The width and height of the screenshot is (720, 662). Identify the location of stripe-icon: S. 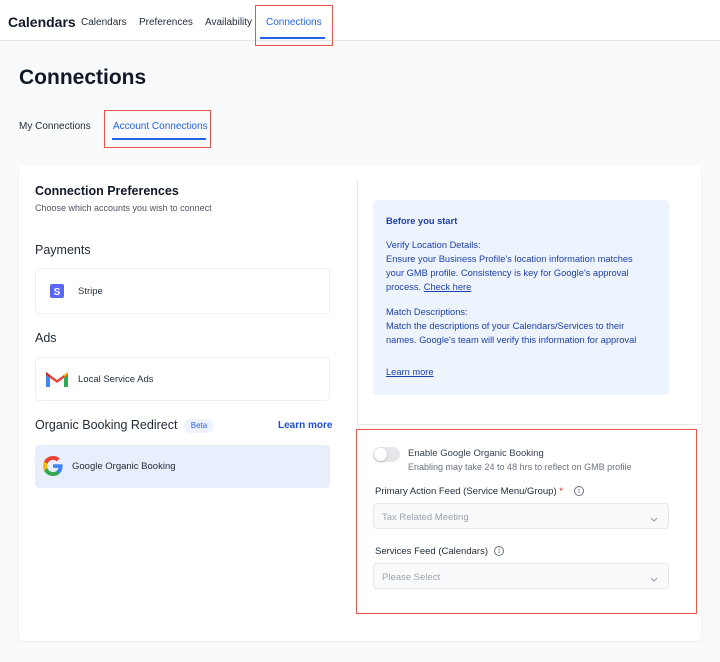
(57, 291).